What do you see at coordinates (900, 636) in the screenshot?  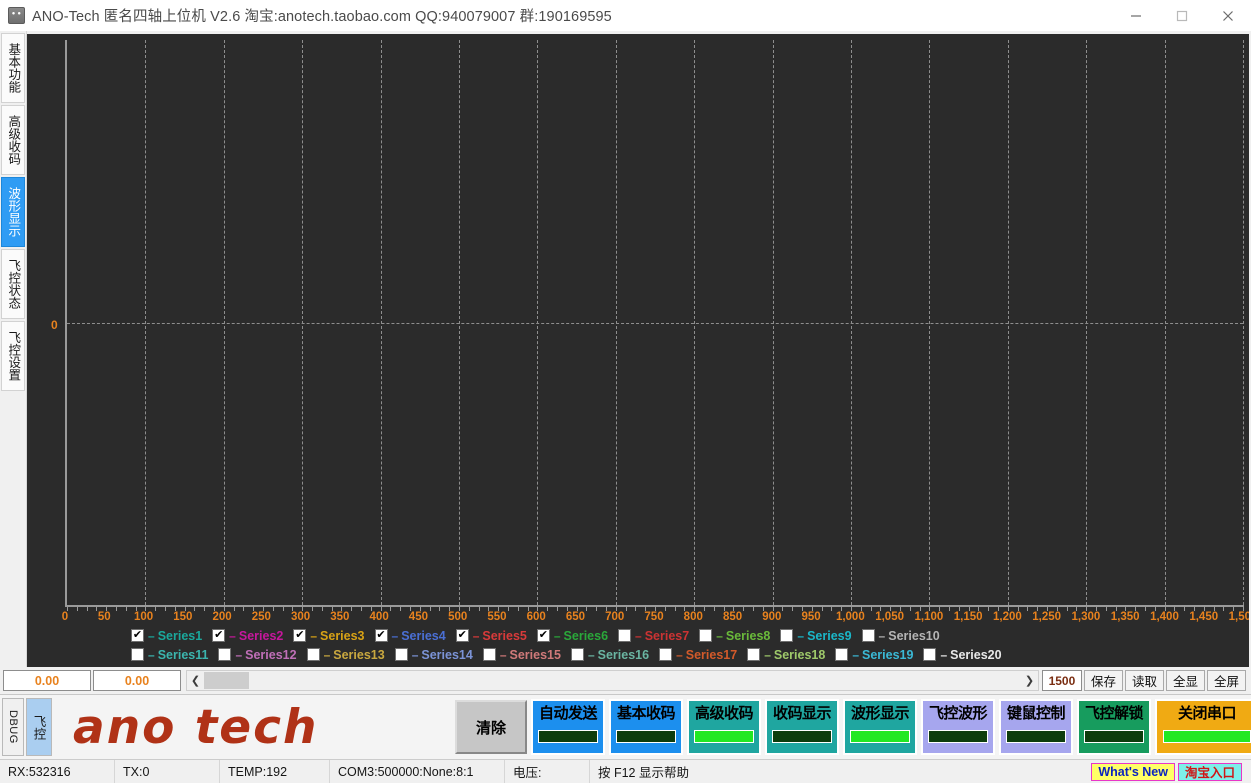 I see `legend-item: – Series10` at bounding box center [900, 636].